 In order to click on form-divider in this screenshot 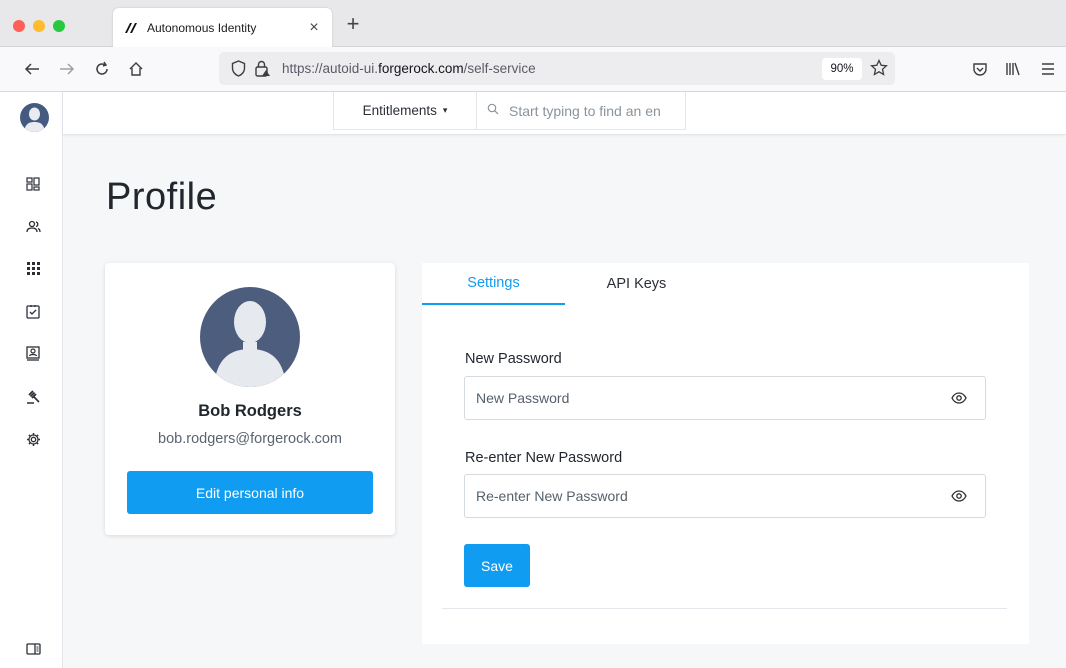, I will do `click(724, 608)`.